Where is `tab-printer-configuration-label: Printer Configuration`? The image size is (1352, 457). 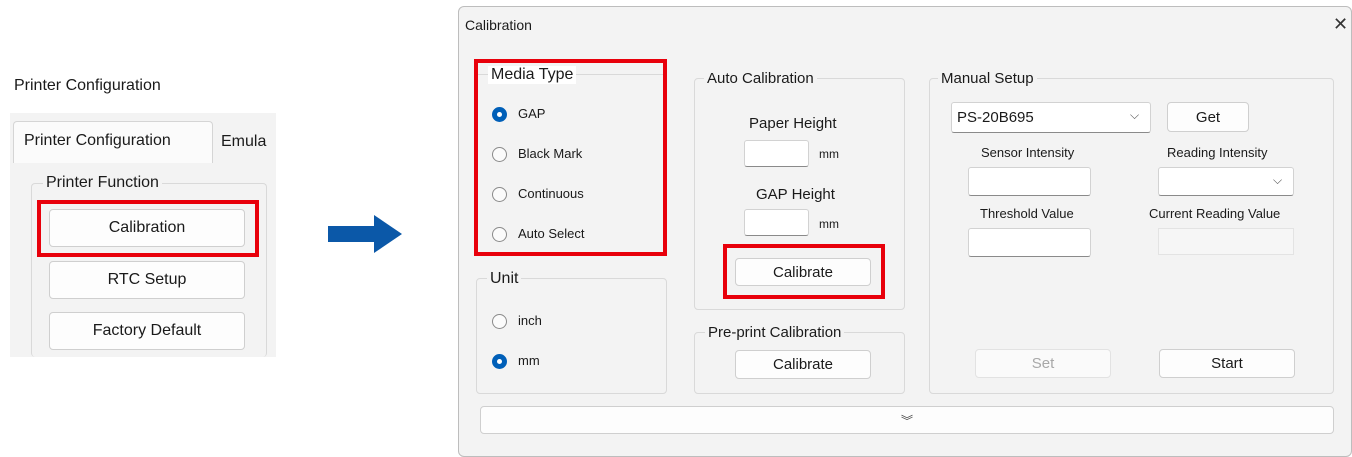 tab-printer-configuration-label: Printer Configuration is located at coordinates (97, 140).